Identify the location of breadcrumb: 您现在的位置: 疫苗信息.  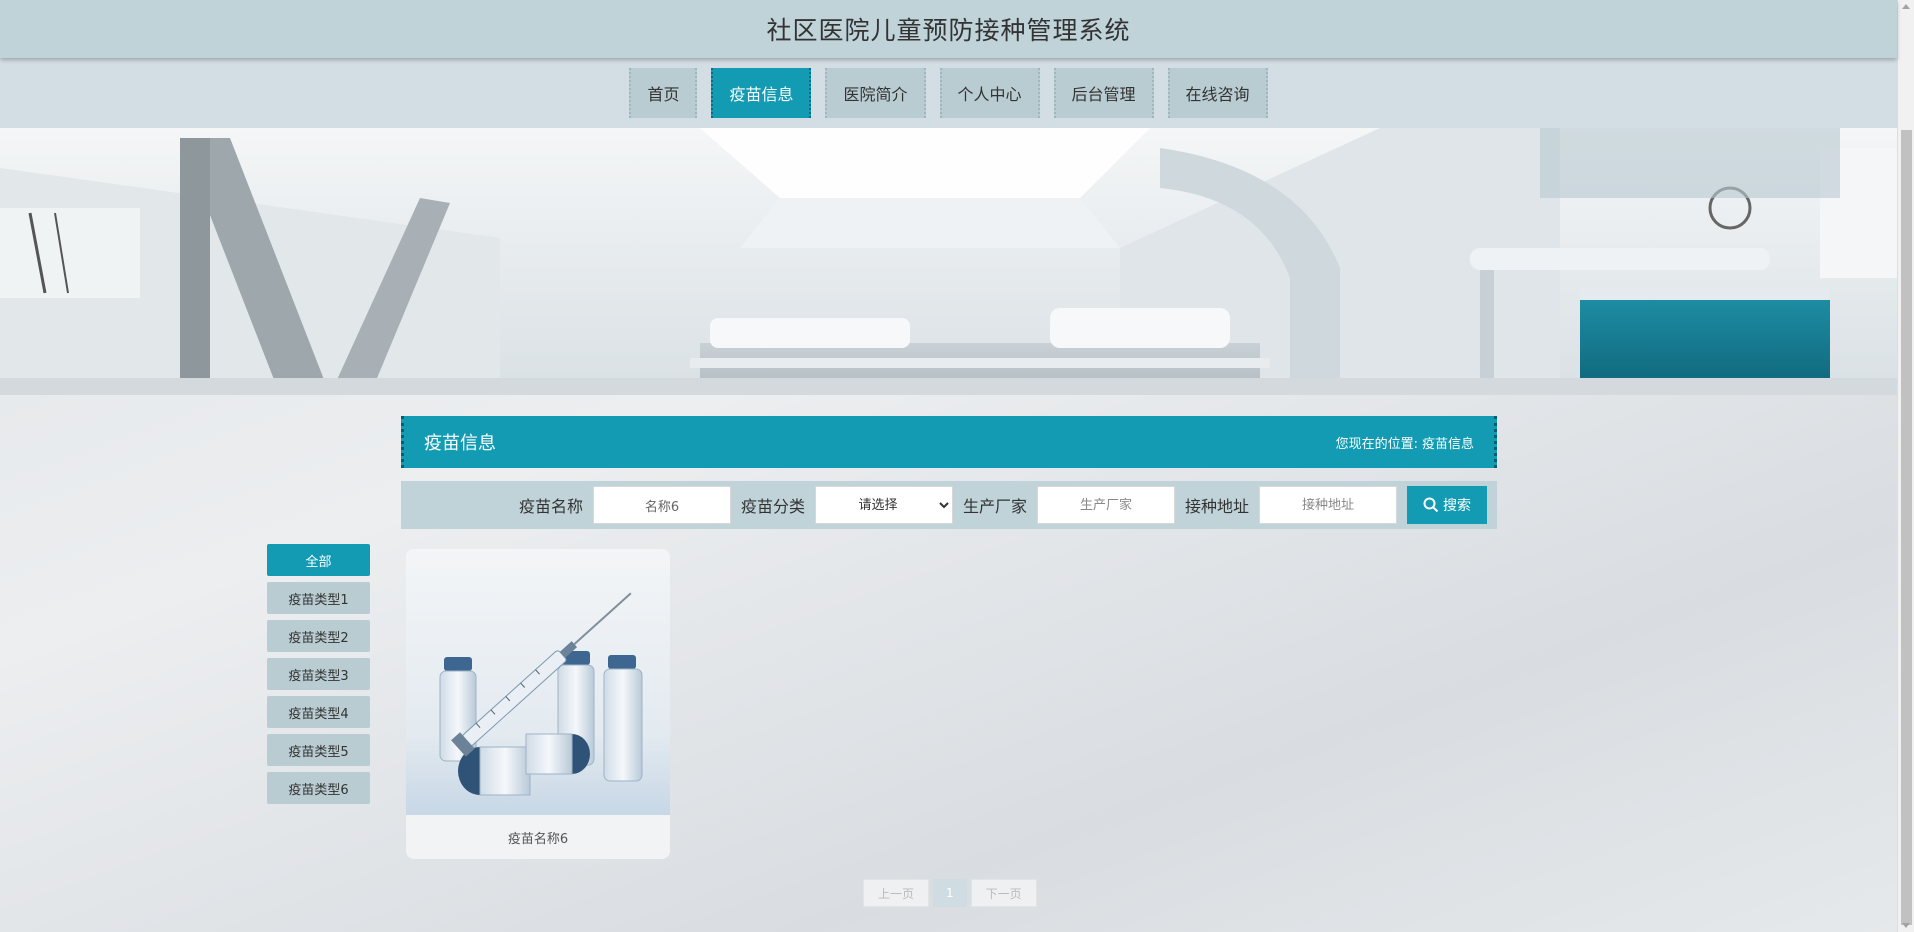
(1405, 442).